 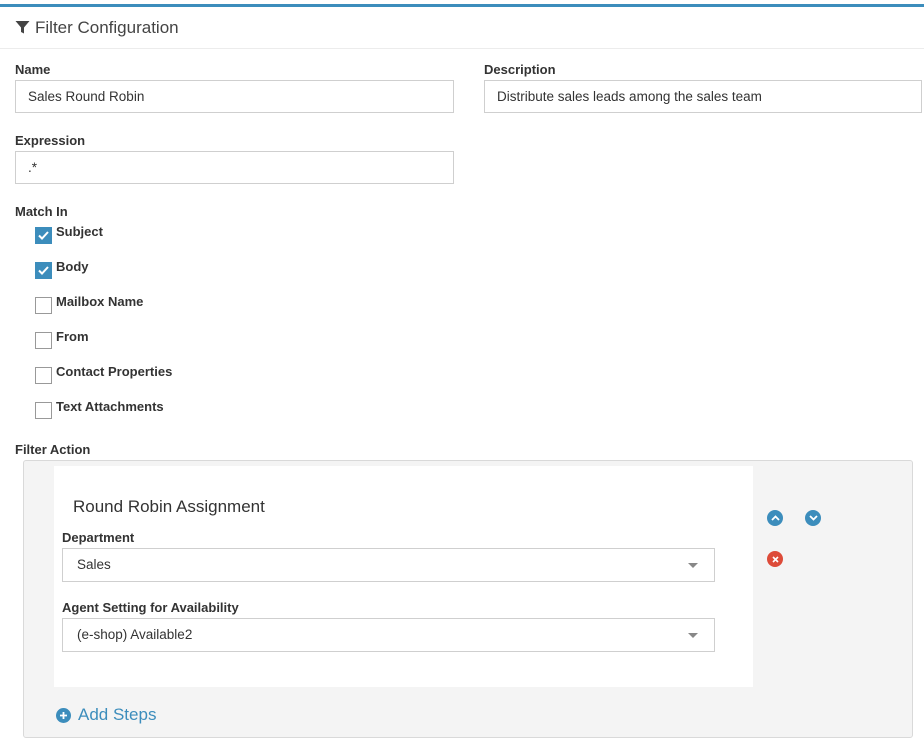 I want to click on description-label: Description, so click(x=520, y=69).